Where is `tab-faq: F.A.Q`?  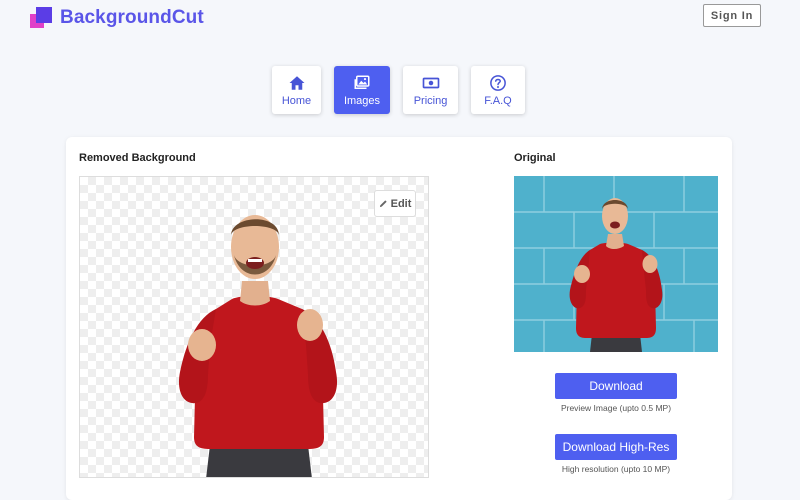
tab-faq: F.A.Q is located at coordinates (498, 90).